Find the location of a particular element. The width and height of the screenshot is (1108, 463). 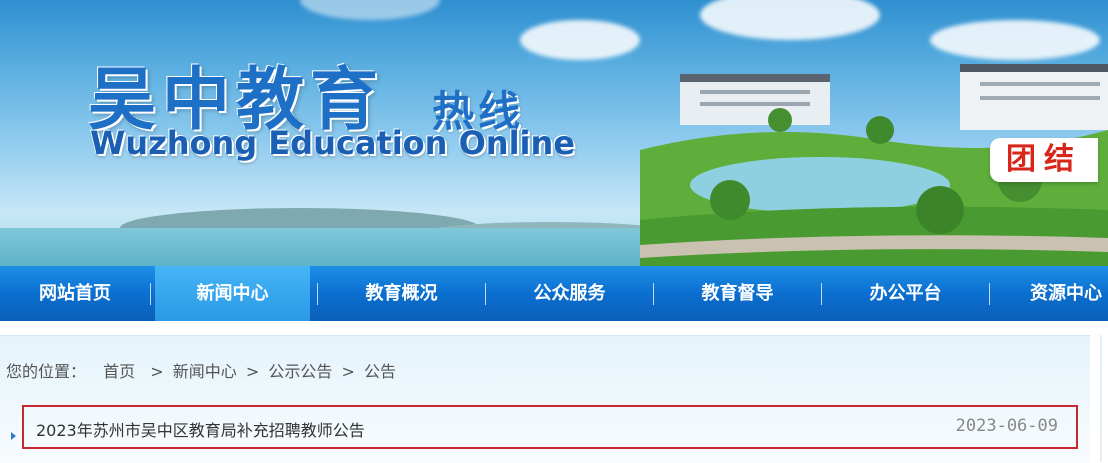

nav-item-overview: 教育概况 is located at coordinates (401, 293).